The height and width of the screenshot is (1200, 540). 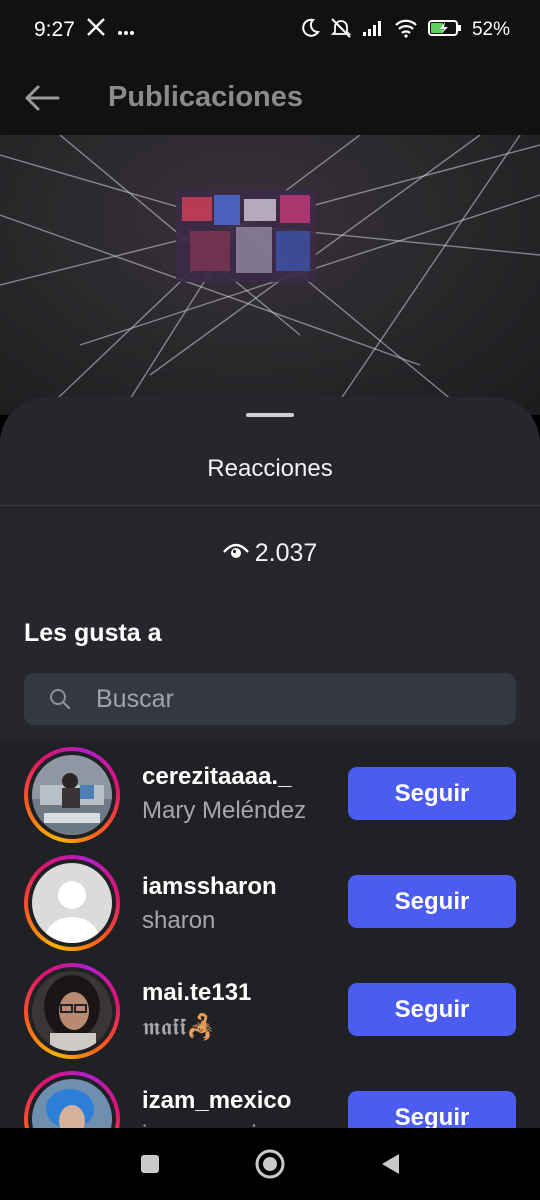 I want to click on battery-icon, so click(x=444, y=30).